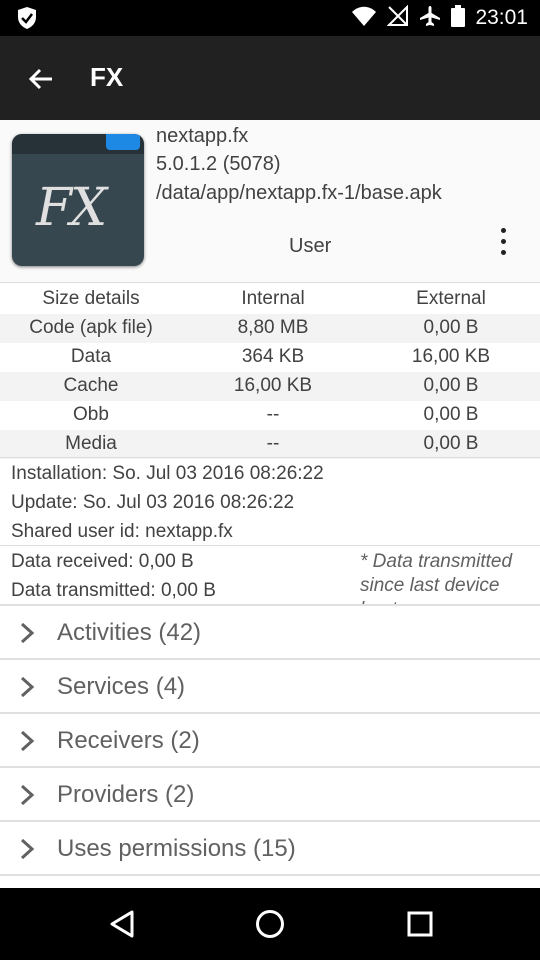 This screenshot has height=960, width=540. Describe the element at coordinates (202, 136) in the screenshot. I see `package-name: nextapp.fx` at that location.